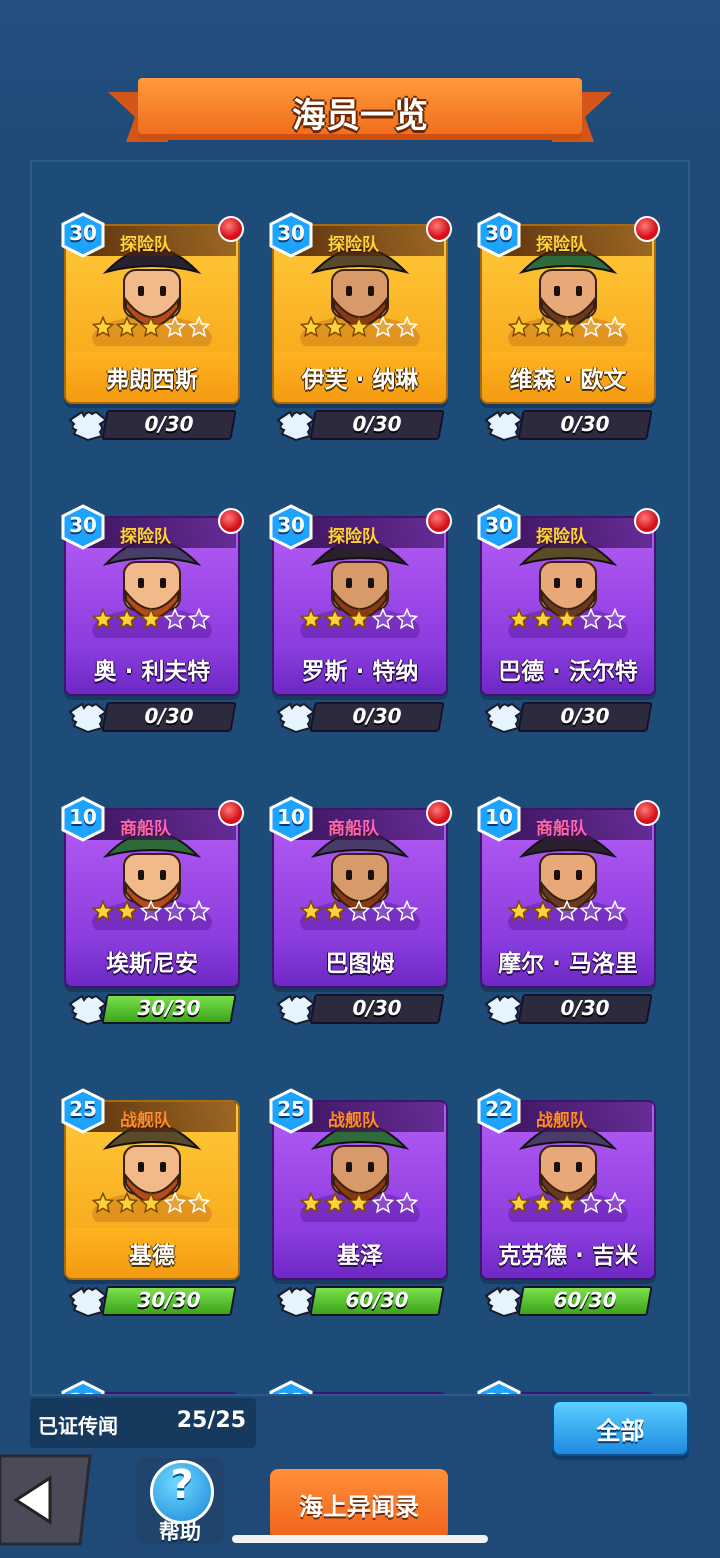 This screenshot has height=1558, width=720. Describe the element at coordinates (568, 1256) in the screenshot. I see `crew-name: 克劳德 · 吉米` at that location.